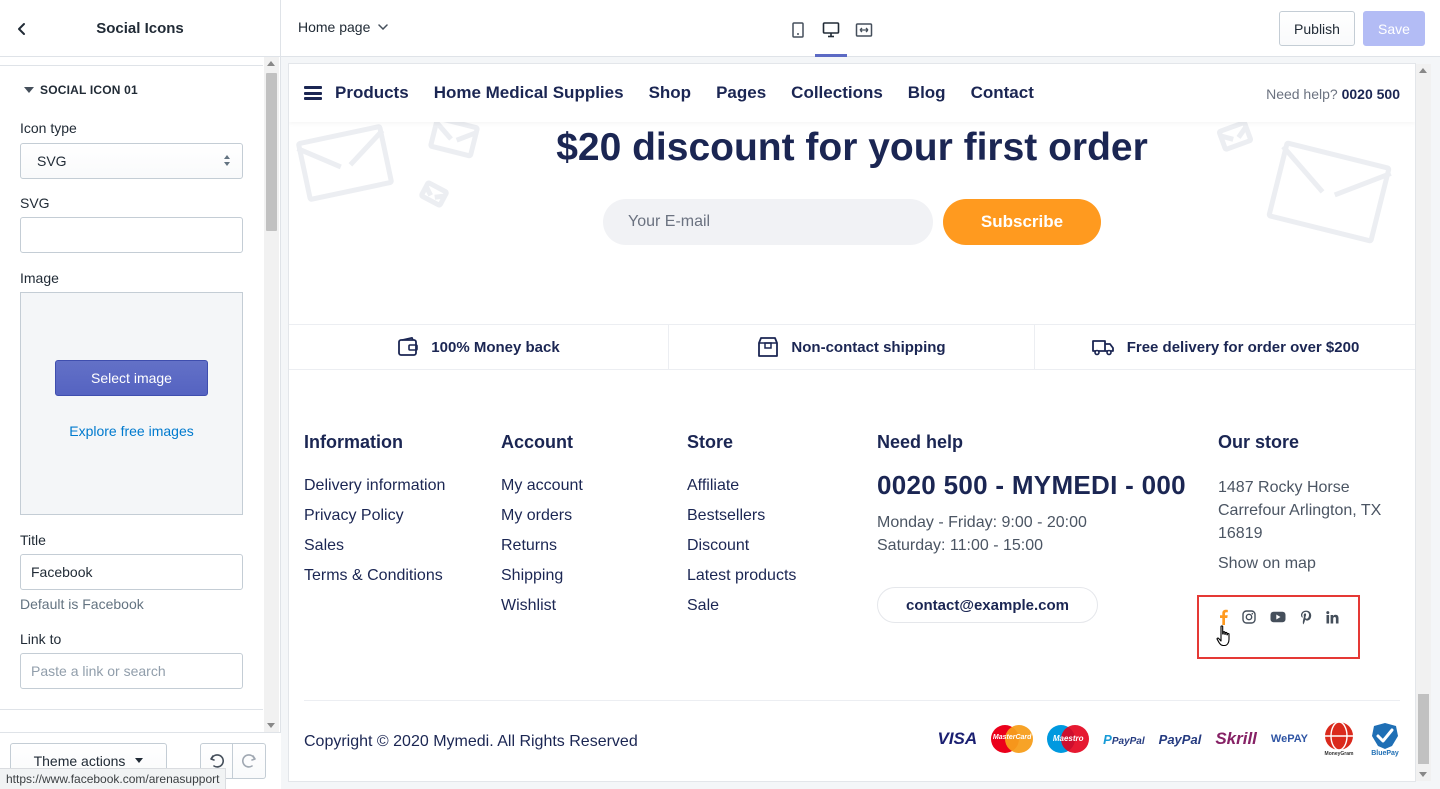  What do you see at coordinates (1002, 93) in the screenshot?
I see `nav-item-contact: Contact` at bounding box center [1002, 93].